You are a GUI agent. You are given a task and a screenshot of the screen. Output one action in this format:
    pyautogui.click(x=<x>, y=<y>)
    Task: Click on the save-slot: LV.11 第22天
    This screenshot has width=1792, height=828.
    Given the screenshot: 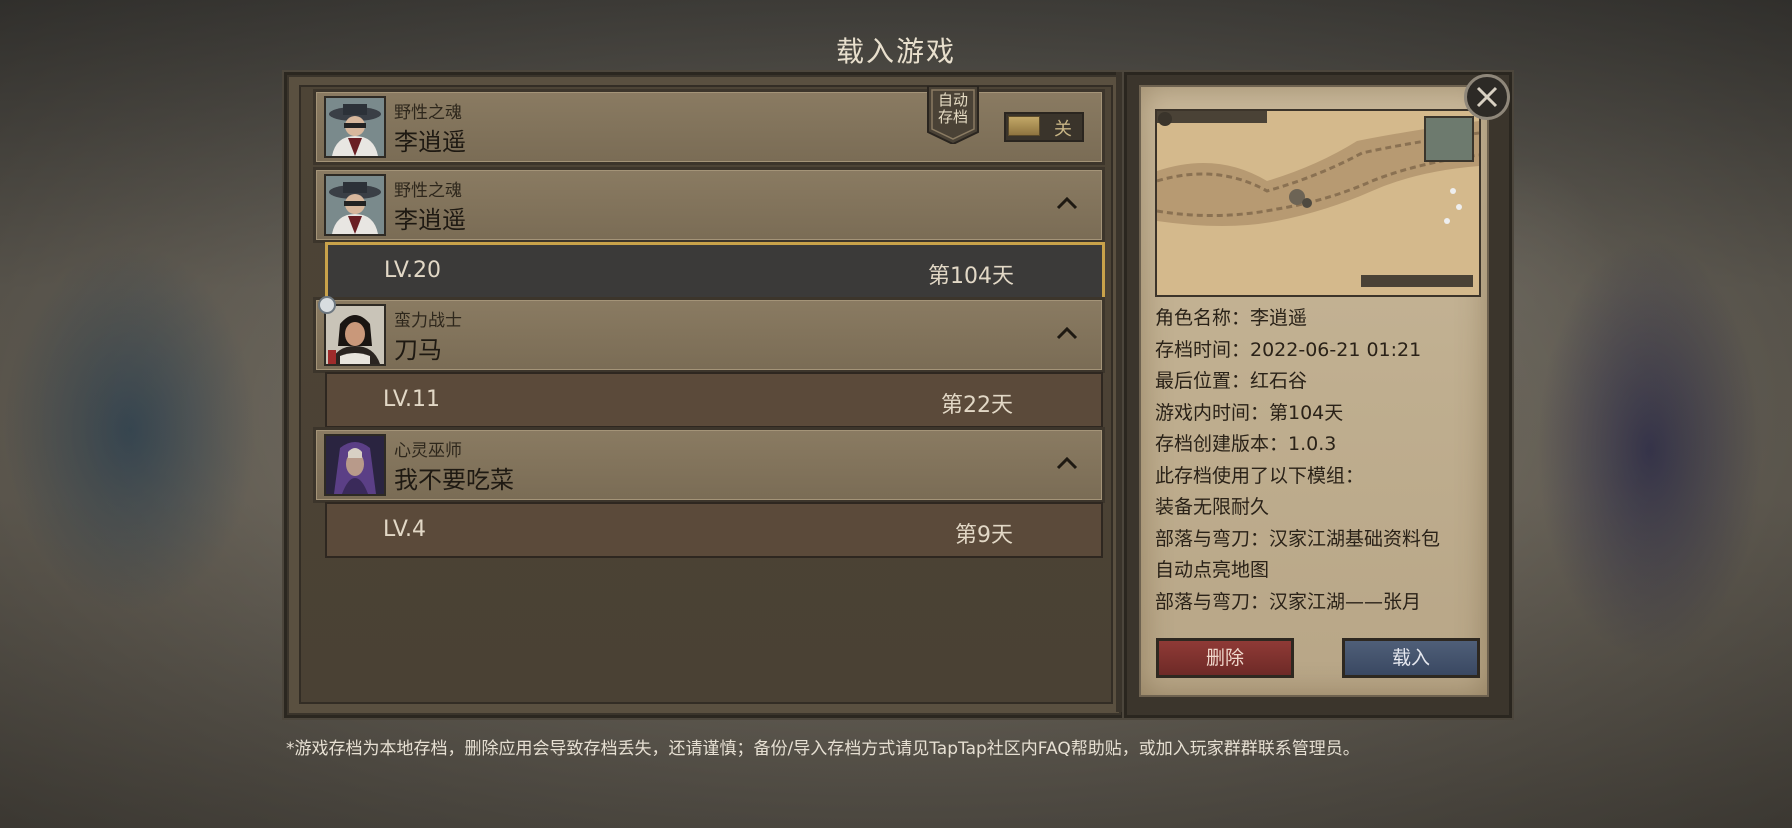 What is the action you would take?
    pyautogui.click(x=714, y=400)
    